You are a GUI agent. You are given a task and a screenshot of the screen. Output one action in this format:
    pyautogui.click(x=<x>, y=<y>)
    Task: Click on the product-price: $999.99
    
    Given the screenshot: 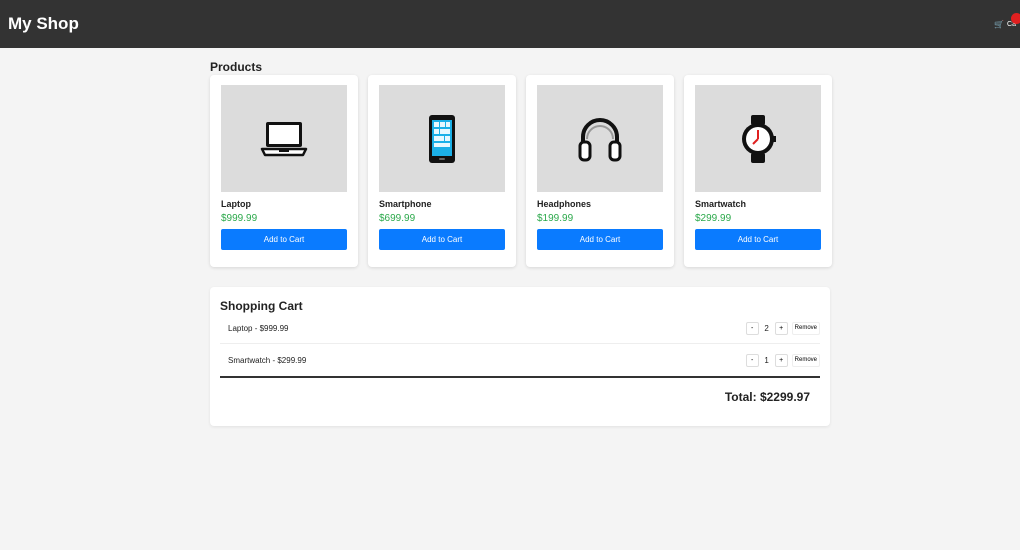 What is the action you would take?
    pyautogui.click(x=239, y=218)
    